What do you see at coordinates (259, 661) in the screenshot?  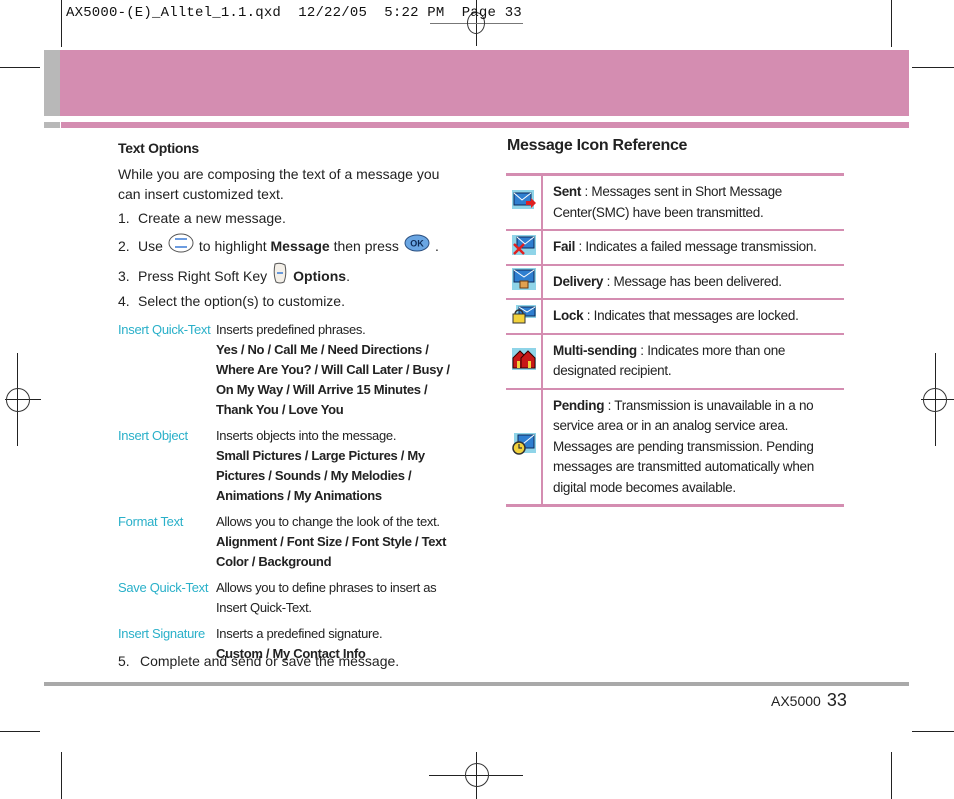 I see `step-5: 5. Complete and send or save the message.` at bounding box center [259, 661].